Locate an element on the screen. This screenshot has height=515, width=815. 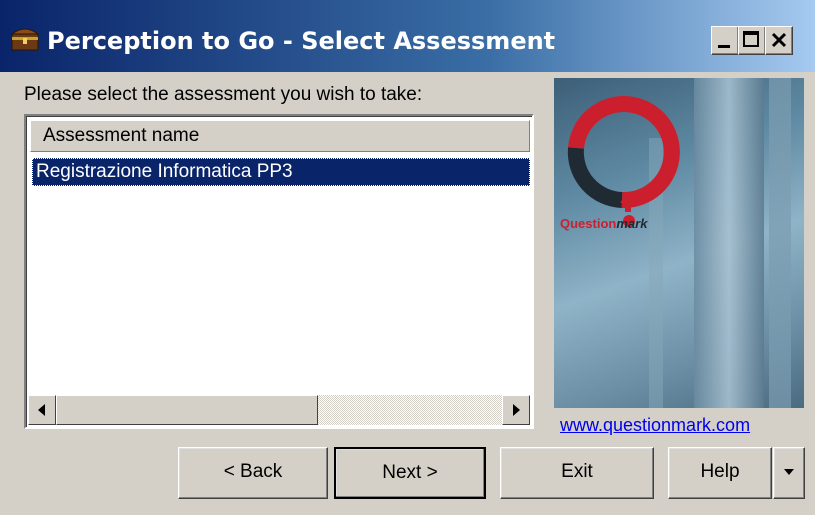
minimize-button is located at coordinates (725, 40).